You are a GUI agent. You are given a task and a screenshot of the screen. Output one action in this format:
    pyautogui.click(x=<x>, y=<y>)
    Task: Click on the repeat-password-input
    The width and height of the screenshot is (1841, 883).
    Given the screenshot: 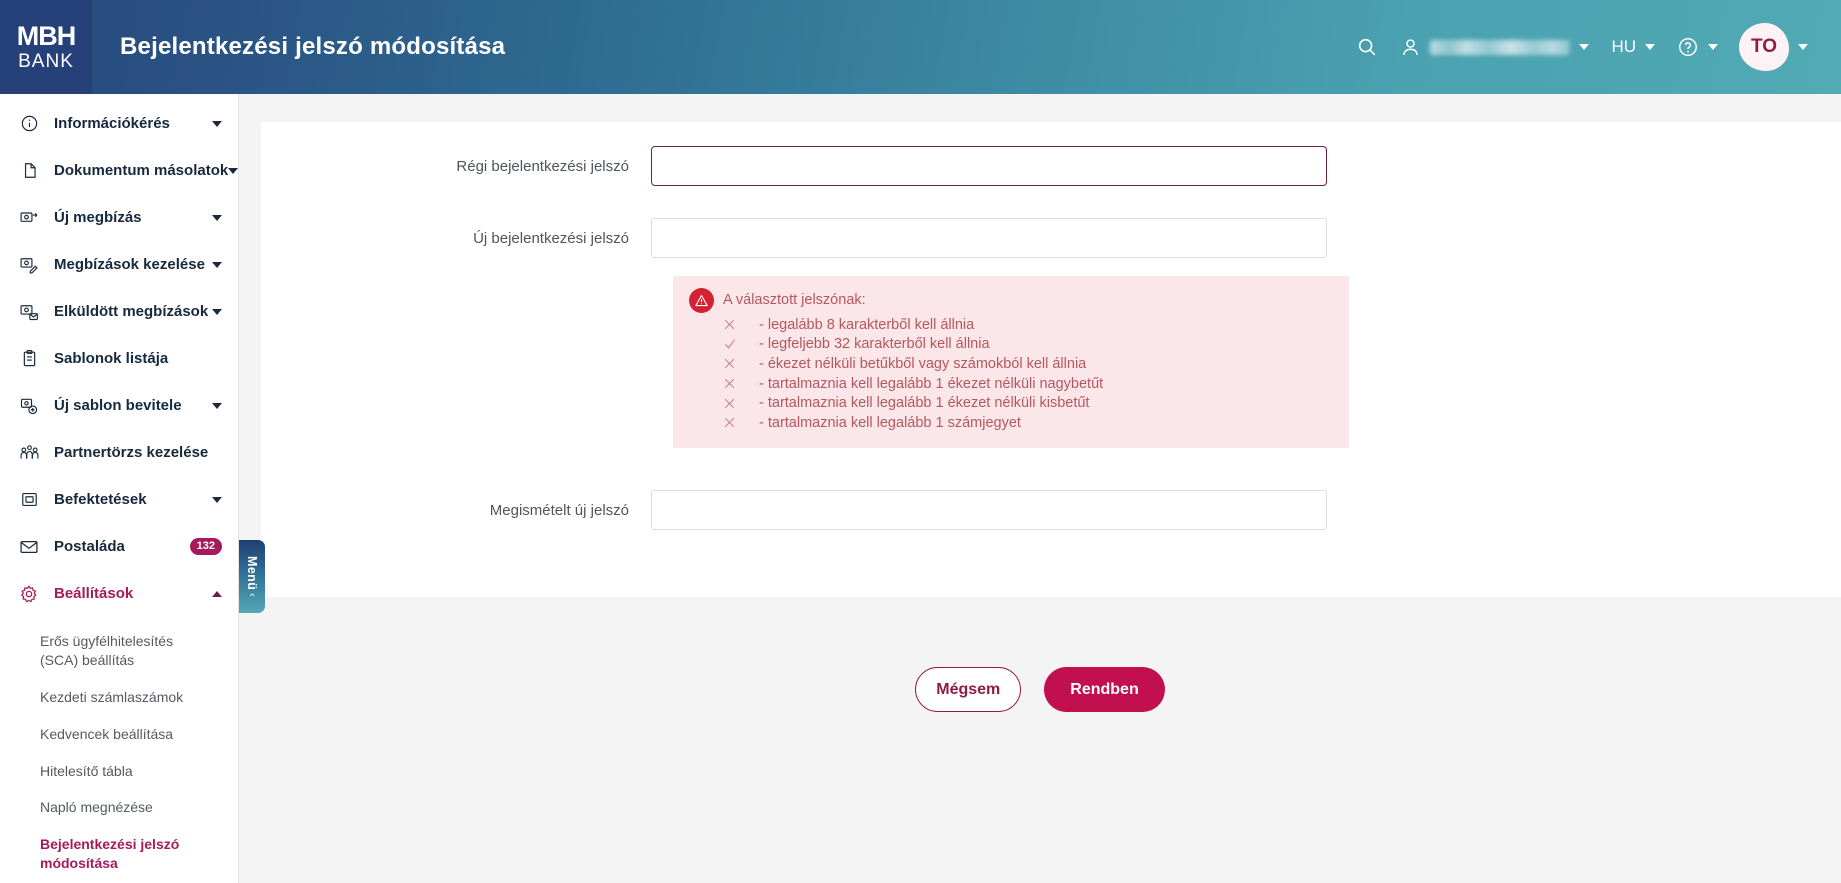 What is the action you would take?
    pyautogui.click(x=989, y=510)
    